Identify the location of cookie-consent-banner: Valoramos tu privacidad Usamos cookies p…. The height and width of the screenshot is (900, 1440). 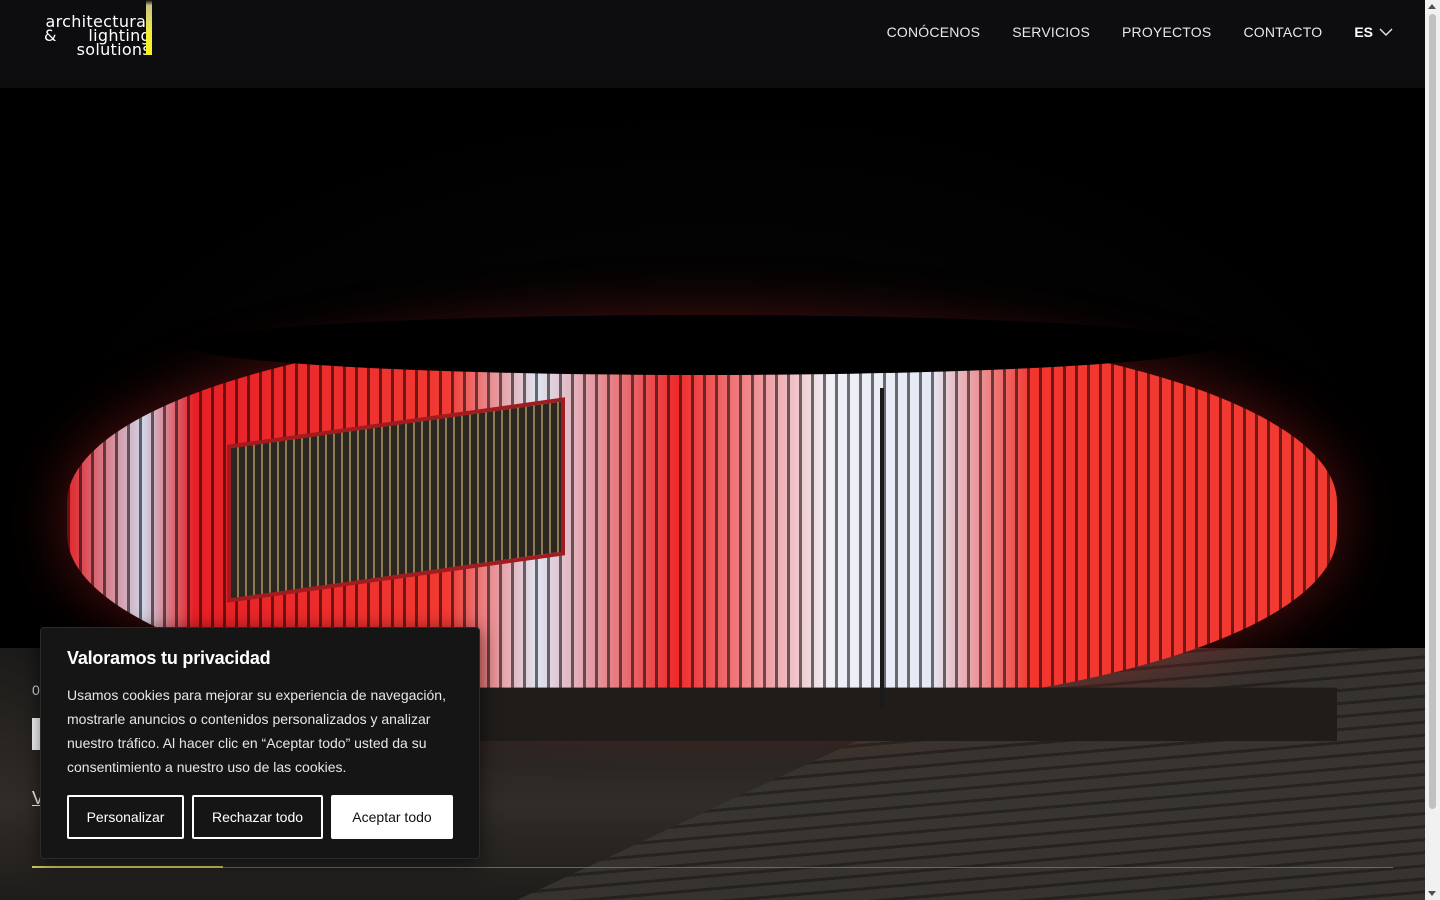
(260, 743).